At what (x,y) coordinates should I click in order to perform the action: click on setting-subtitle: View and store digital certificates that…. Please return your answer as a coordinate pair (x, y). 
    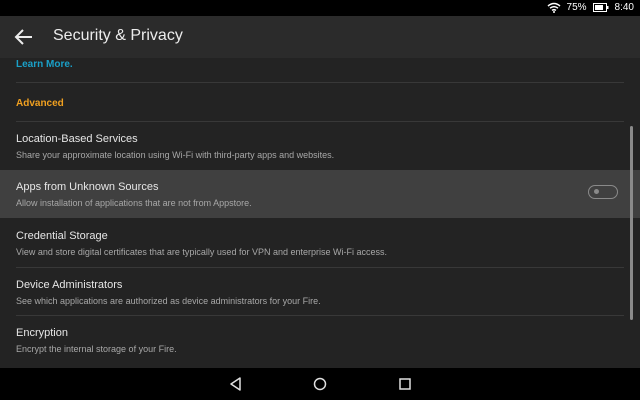
    Looking at the image, I should click on (201, 252).